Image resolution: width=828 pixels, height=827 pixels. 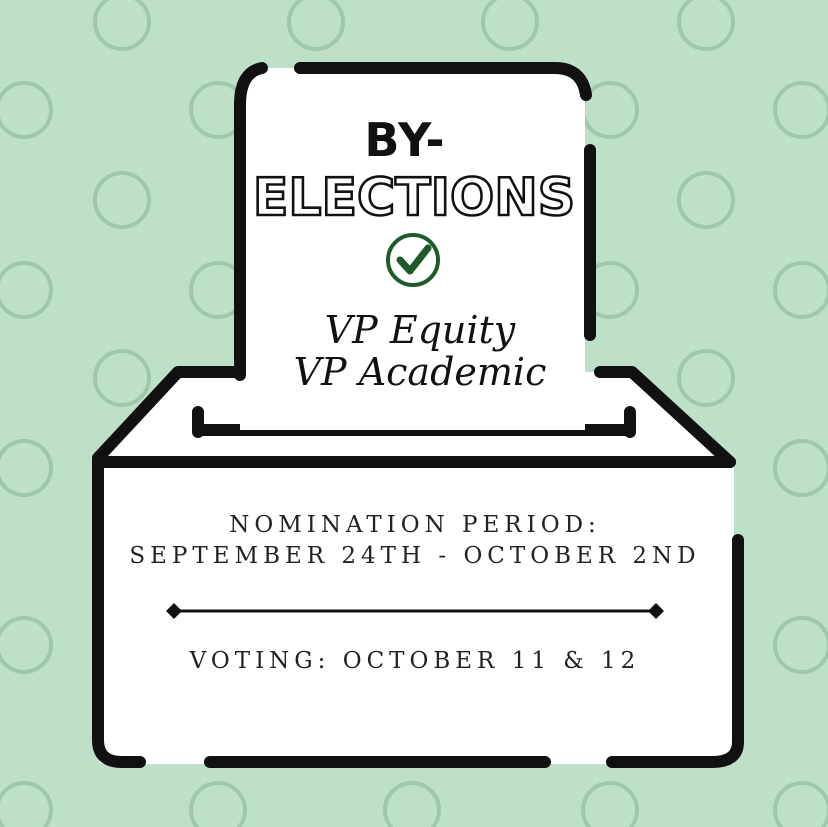 What do you see at coordinates (405, 140) in the screenshot?
I see `title-line-1: BY-` at bounding box center [405, 140].